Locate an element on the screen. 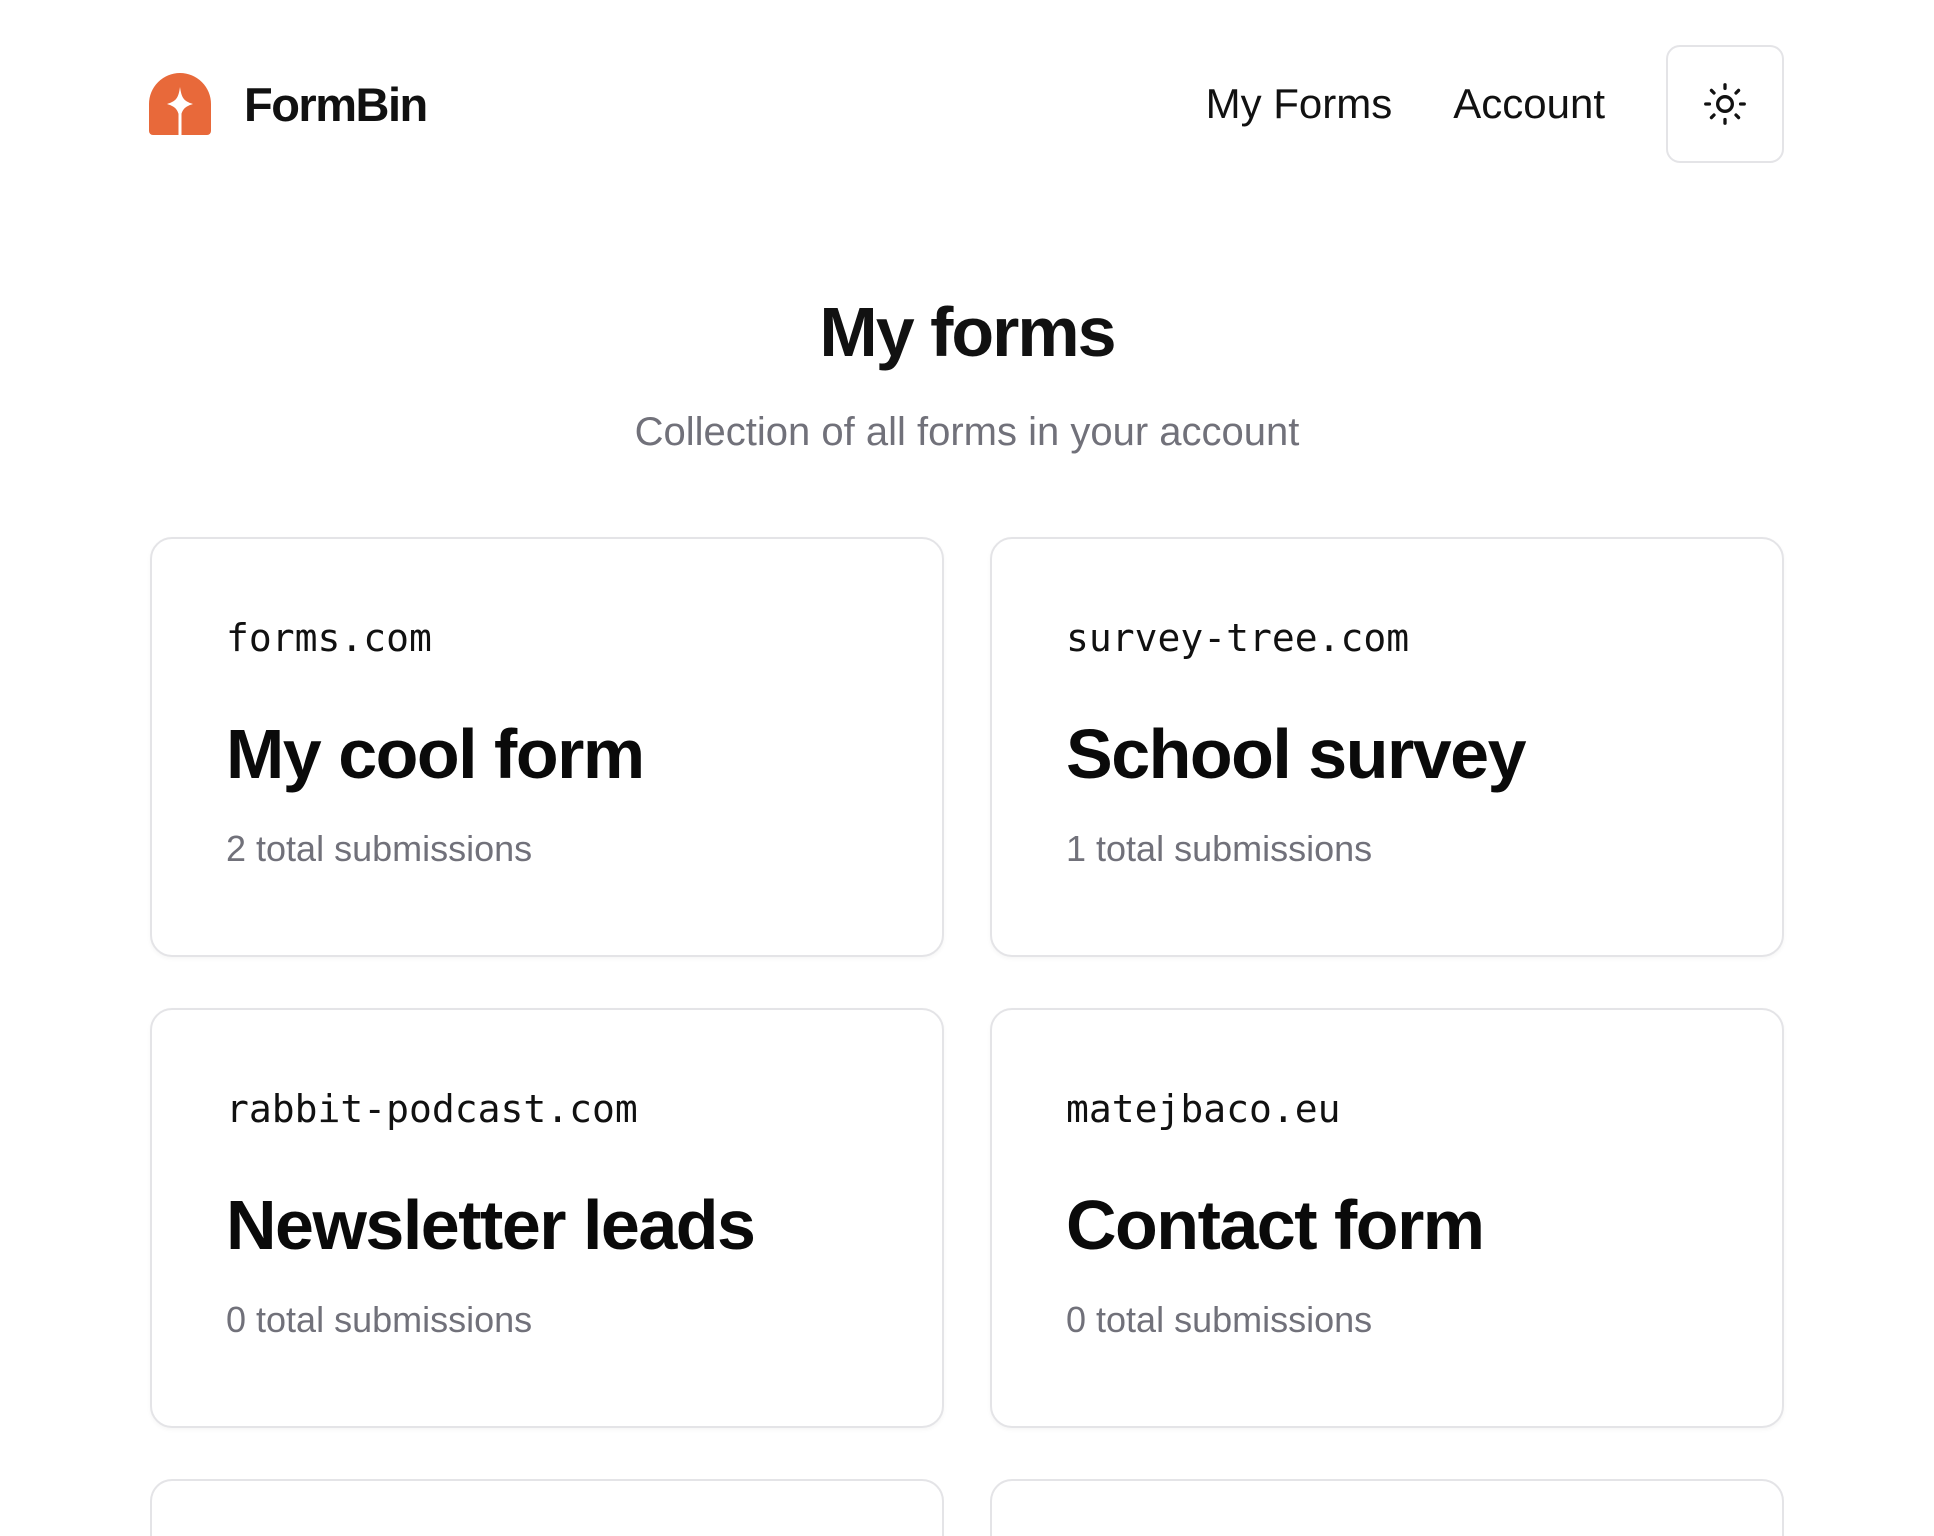 The height and width of the screenshot is (1536, 1934). top-header: FormBin My Forms Account is located at coordinates (966, 104).